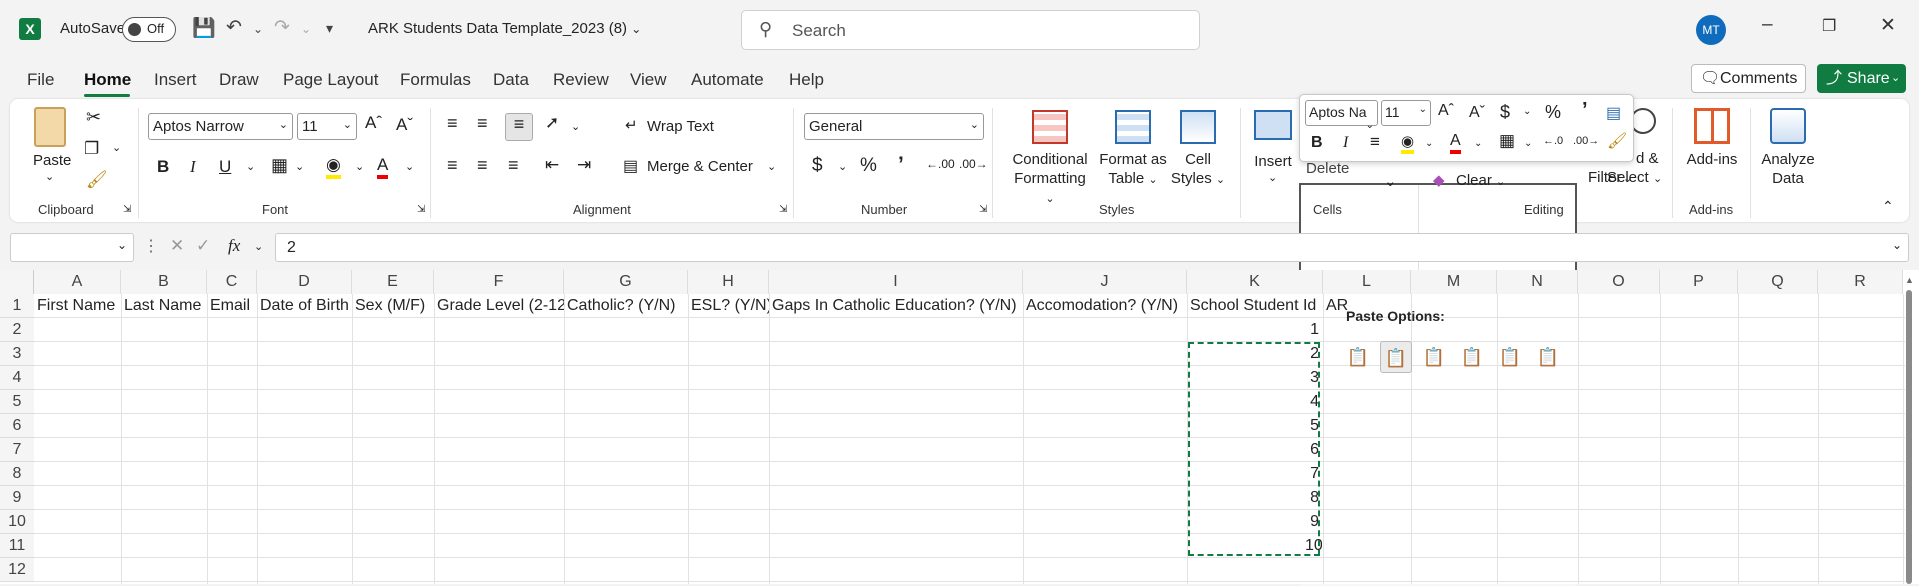  I want to click on column-header-g: G, so click(626, 282).